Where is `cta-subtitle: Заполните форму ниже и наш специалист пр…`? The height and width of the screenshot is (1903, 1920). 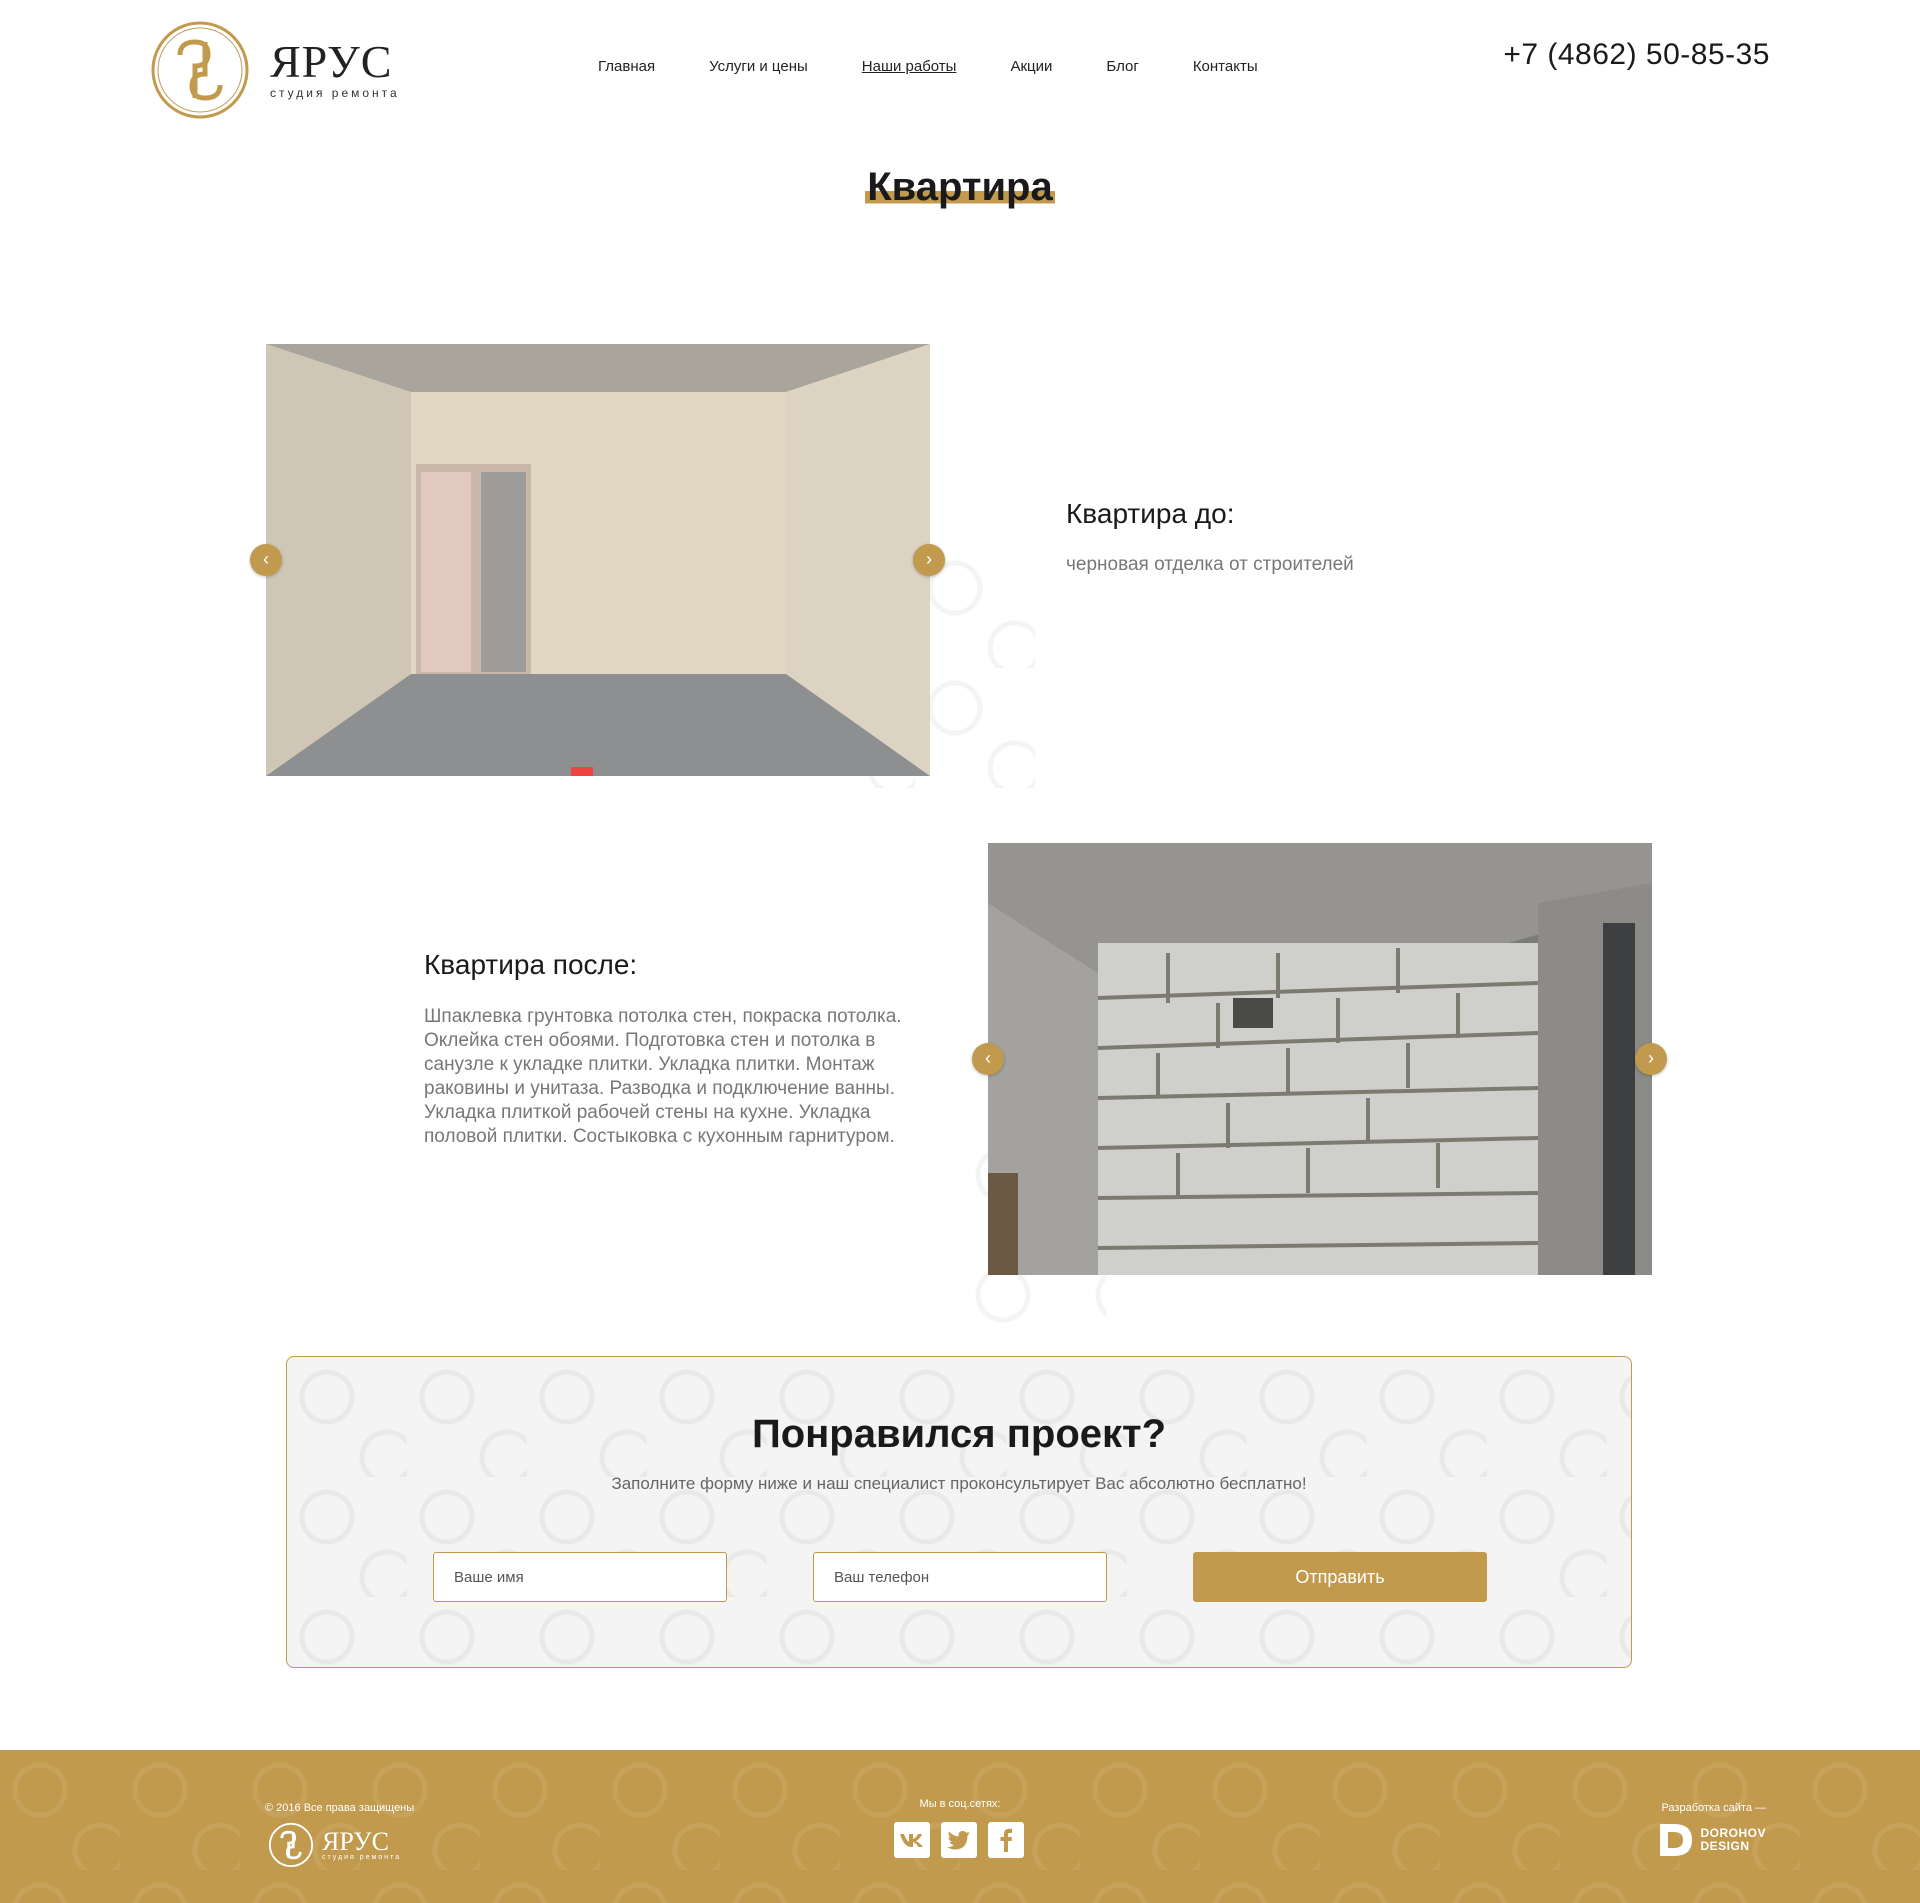
cta-subtitle: Заполните форму ниже и наш специалист пр… is located at coordinates (959, 1483).